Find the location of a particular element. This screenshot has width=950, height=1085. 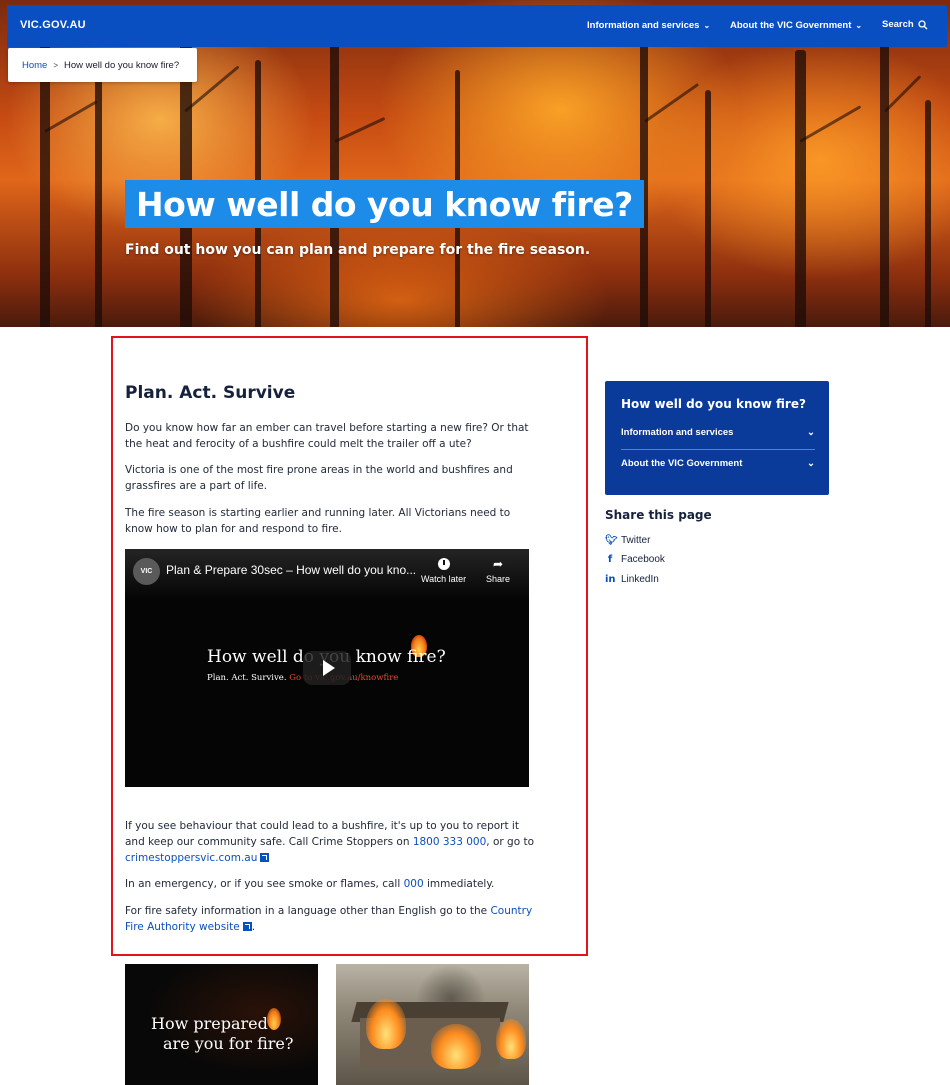

card-image-text: How prepared are you for fire? is located at coordinates (222, 1034).